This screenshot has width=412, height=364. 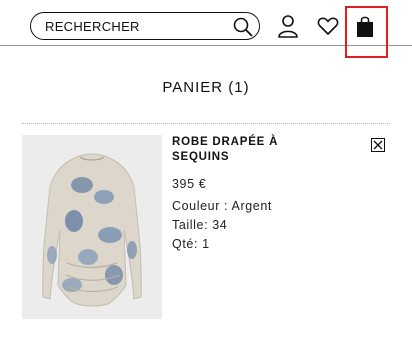 What do you see at coordinates (189, 184) in the screenshot?
I see `product-price: 395 €` at bounding box center [189, 184].